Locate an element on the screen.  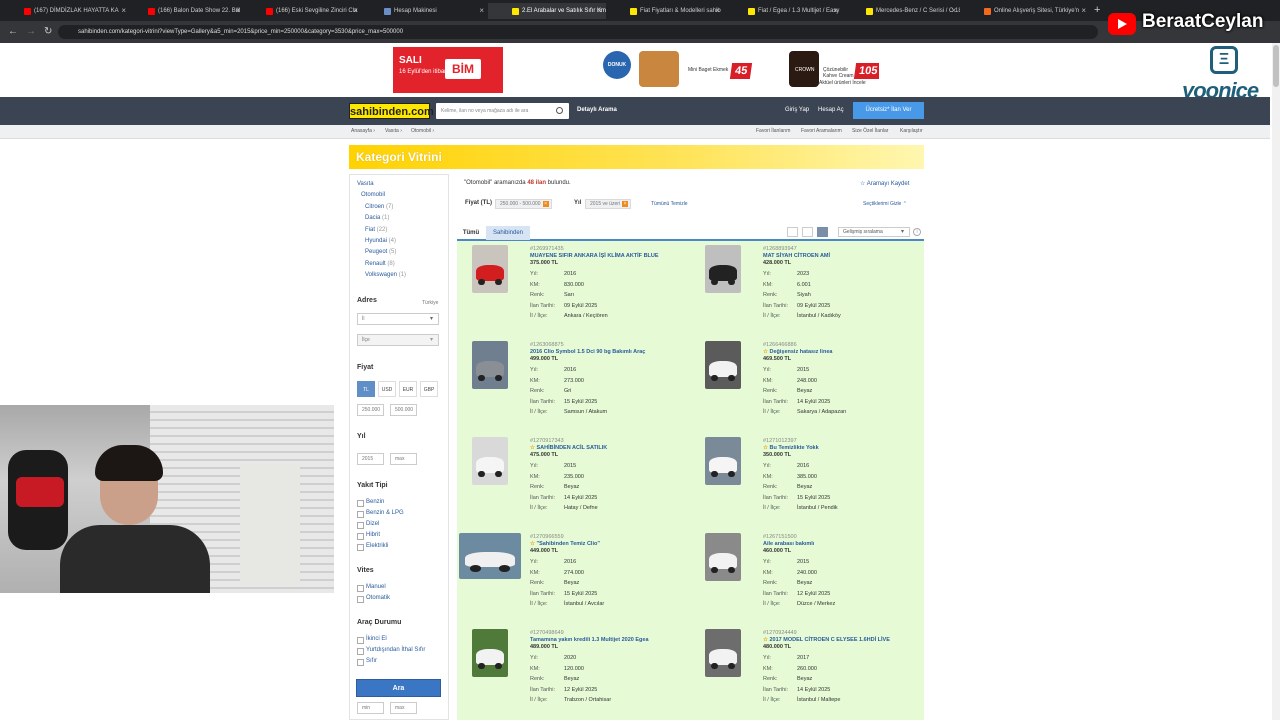
sort-select: Gelişmiş sıralama is located at coordinates (874, 232).